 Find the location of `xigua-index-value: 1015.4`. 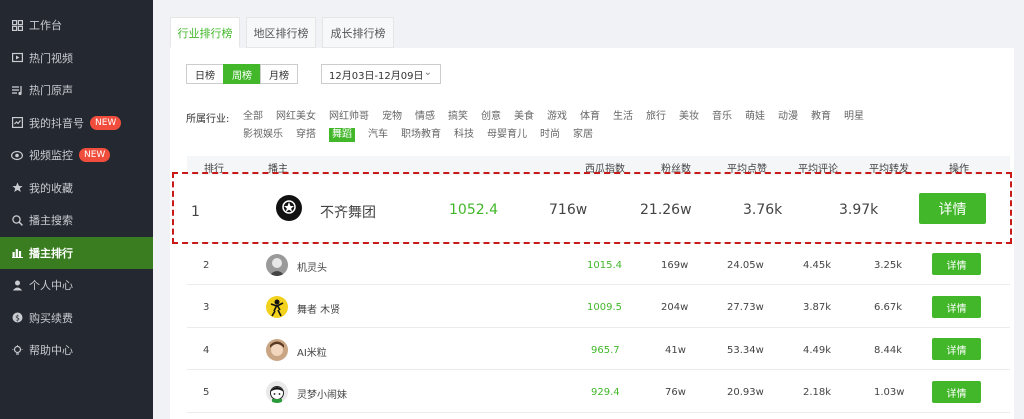

xigua-index-value: 1015.4 is located at coordinates (604, 265).